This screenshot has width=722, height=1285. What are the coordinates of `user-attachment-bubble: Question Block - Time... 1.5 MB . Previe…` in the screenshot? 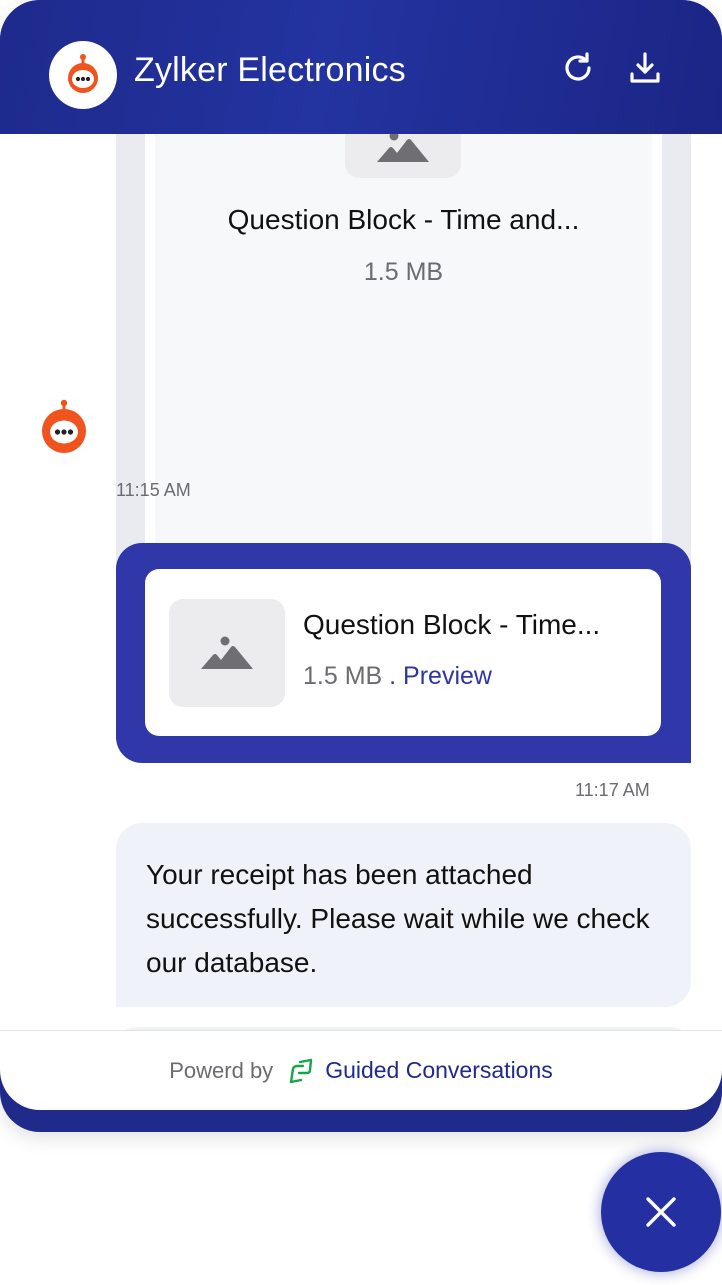 It's located at (403, 653).